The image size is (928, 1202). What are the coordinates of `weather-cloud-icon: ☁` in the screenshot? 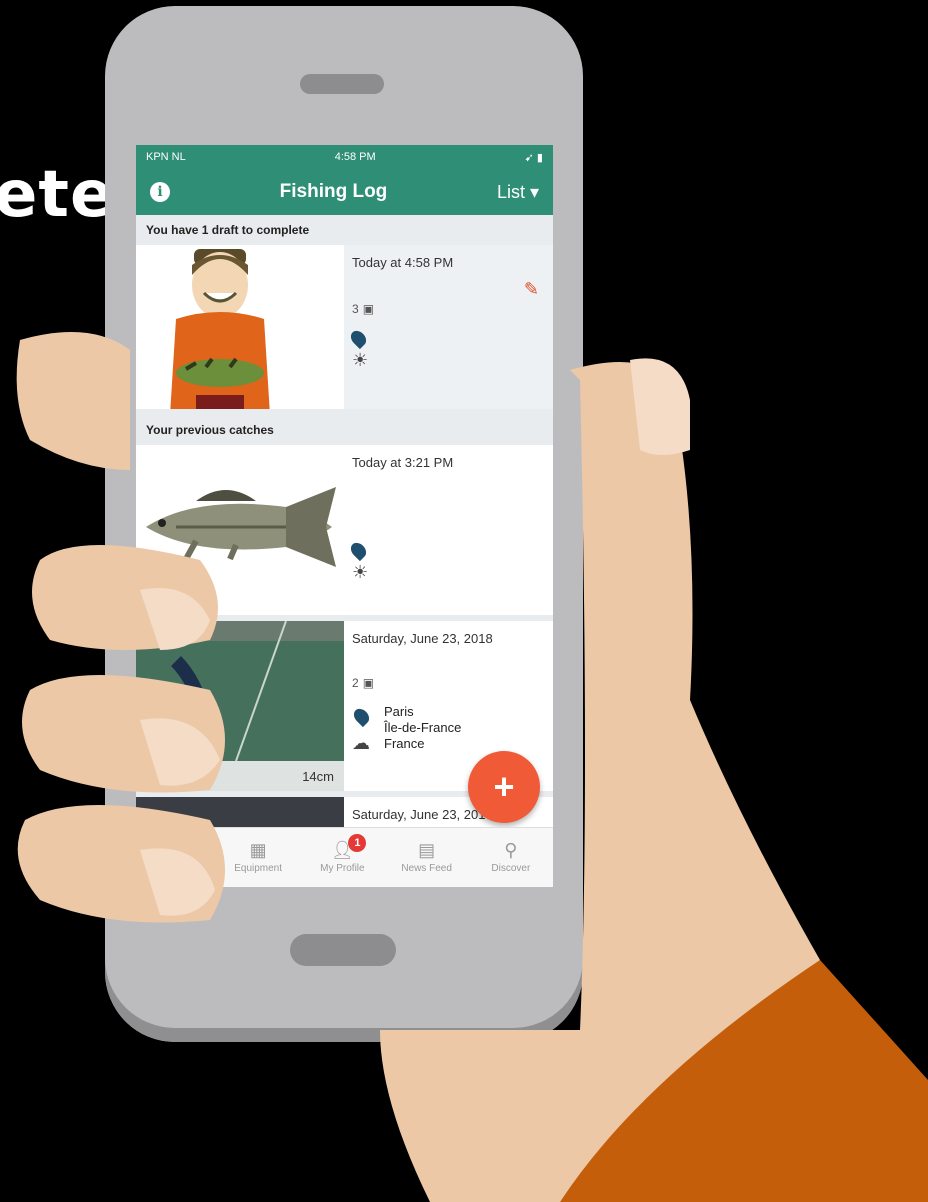 It's located at (361, 743).